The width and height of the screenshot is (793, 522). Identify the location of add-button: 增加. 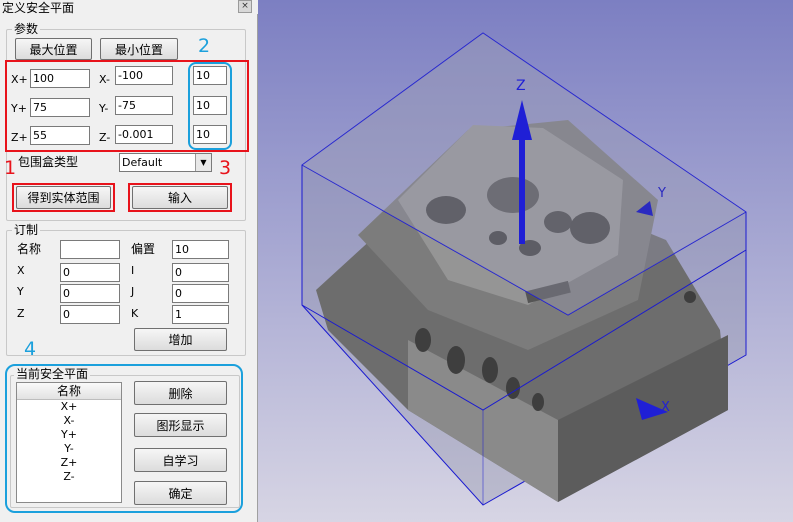
(180, 339).